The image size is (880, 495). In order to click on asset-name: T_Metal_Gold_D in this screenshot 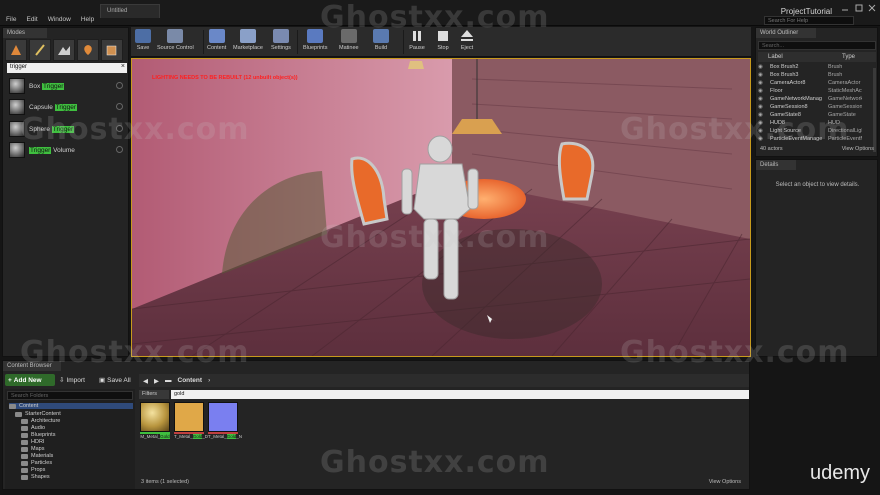, I will do `click(191, 437)`.